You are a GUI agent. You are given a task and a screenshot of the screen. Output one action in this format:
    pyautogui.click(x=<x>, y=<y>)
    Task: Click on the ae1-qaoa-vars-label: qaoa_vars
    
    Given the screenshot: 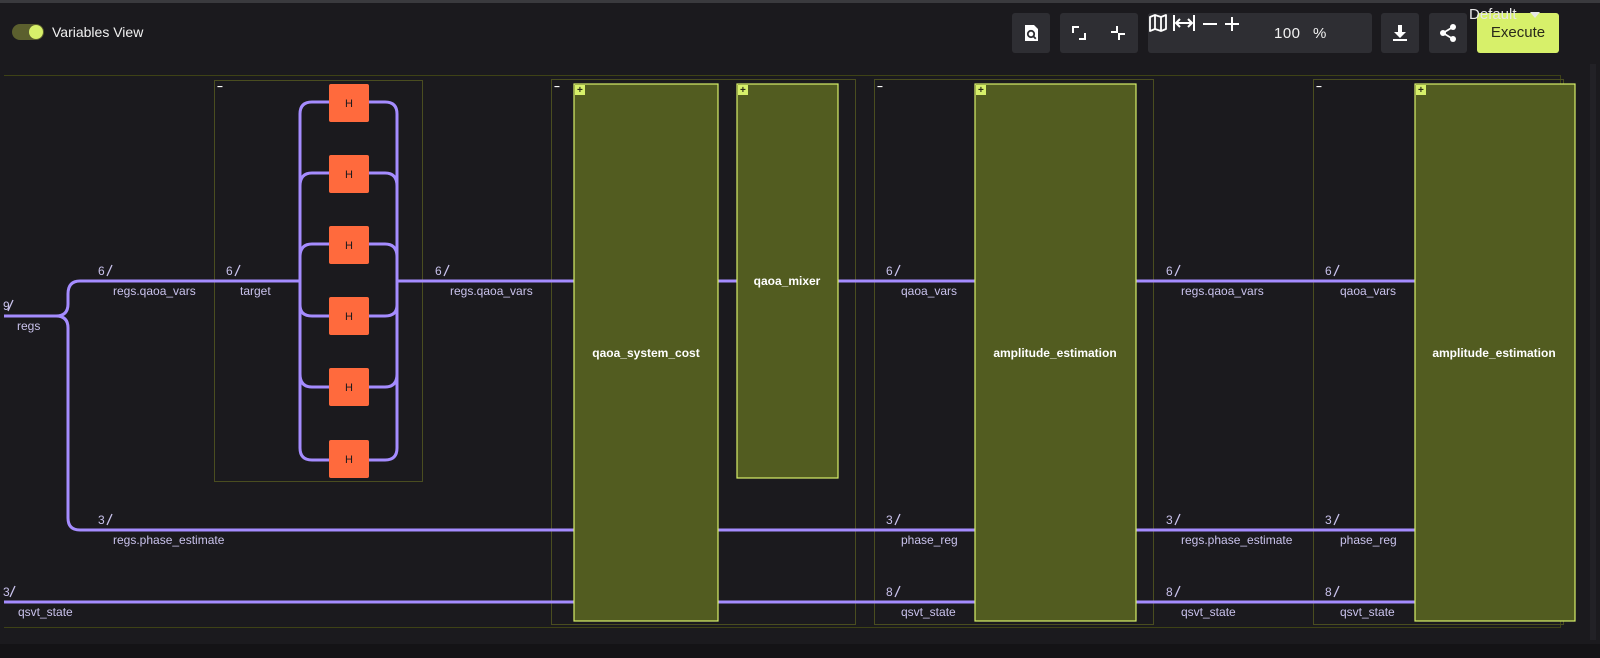 What is the action you would take?
    pyautogui.click(x=929, y=291)
    